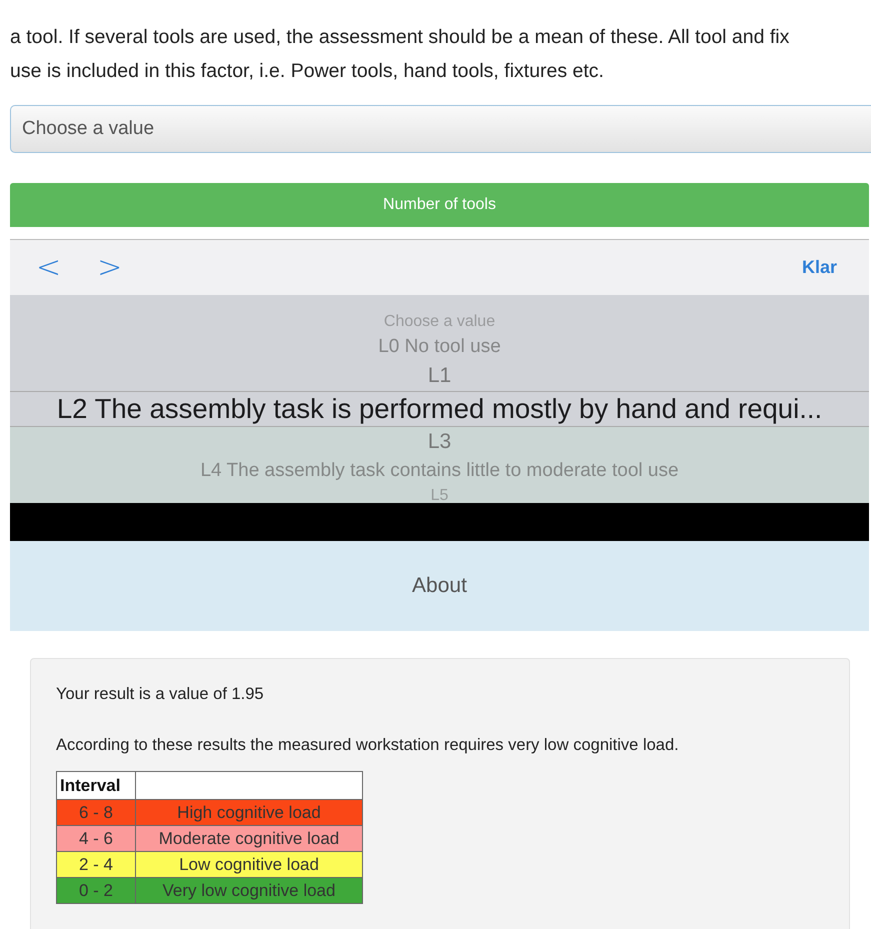  I want to click on next-button: >, so click(109, 267).